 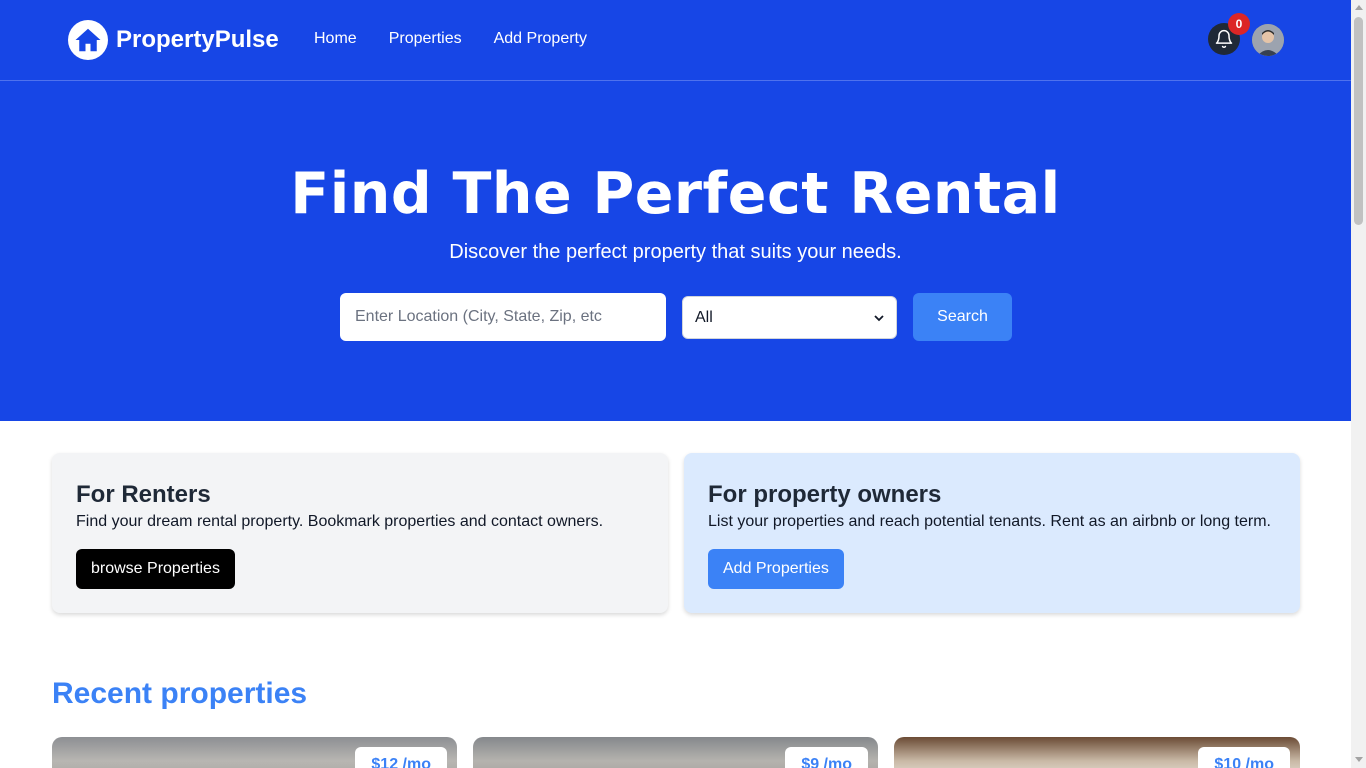 What do you see at coordinates (425, 39) in the screenshot?
I see `nav-properties: Properties` at bounding box center [425, 39].